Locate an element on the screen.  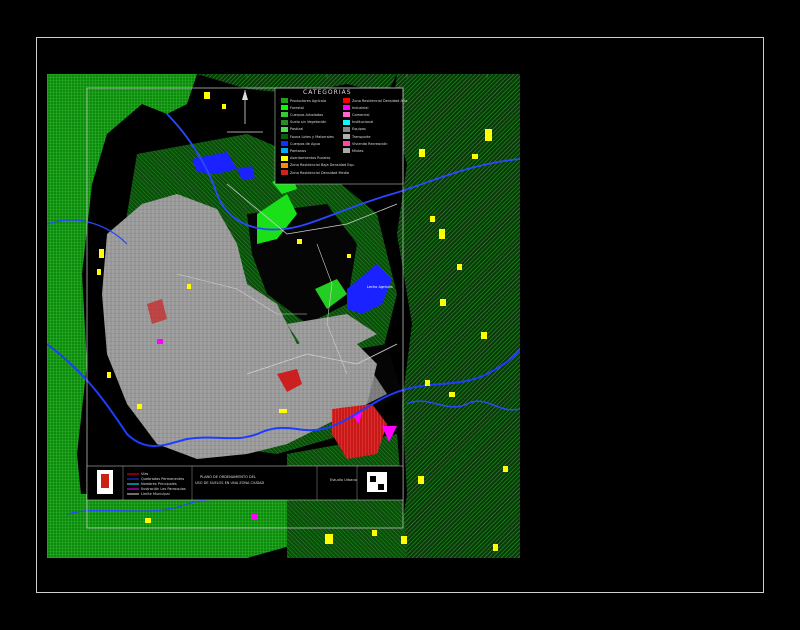
legend-label: Industrial is located at coordinates (360, 107).